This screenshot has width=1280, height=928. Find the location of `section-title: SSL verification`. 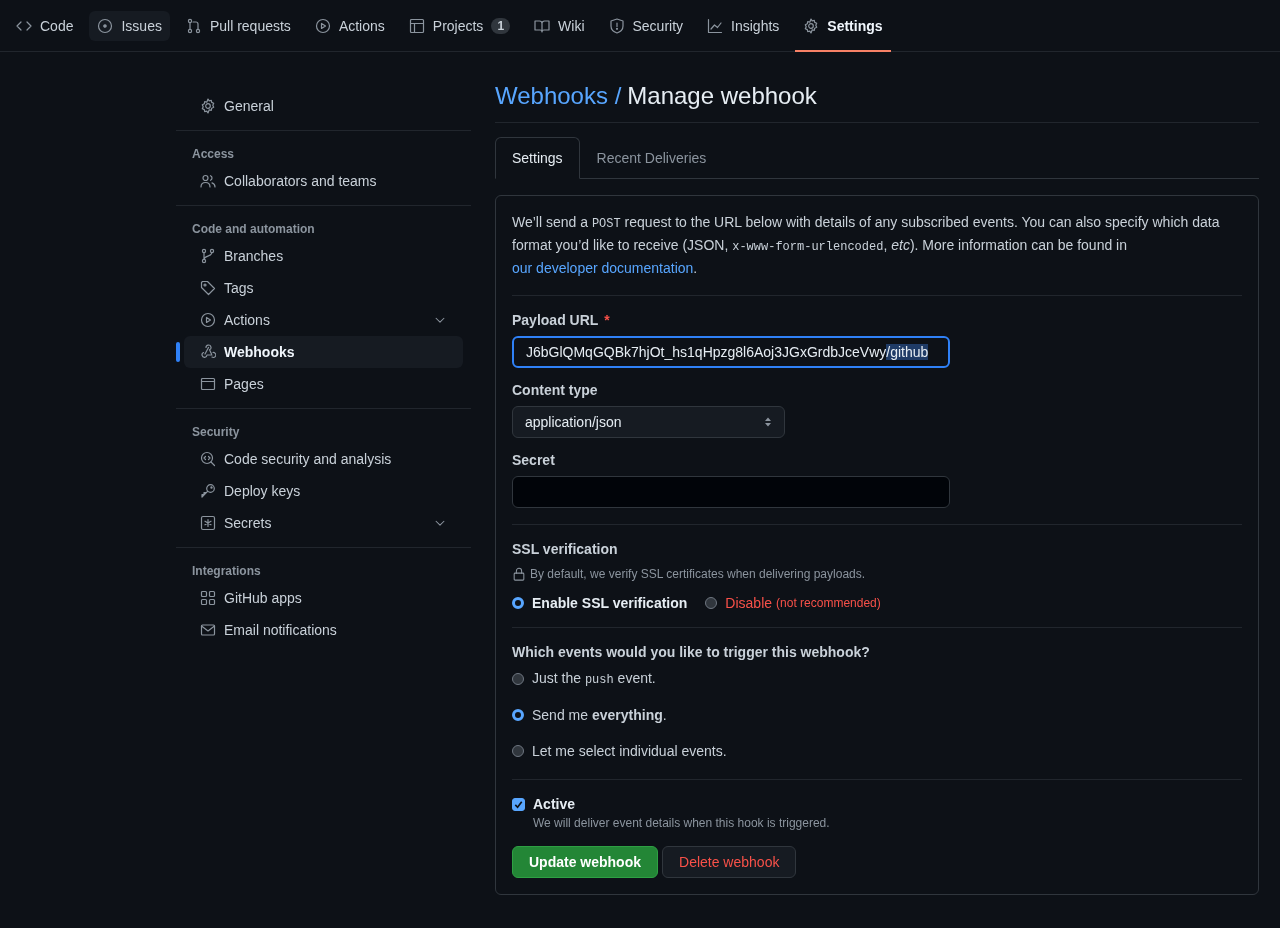

section-title: SSL verification is located at coordinates (565, 549).